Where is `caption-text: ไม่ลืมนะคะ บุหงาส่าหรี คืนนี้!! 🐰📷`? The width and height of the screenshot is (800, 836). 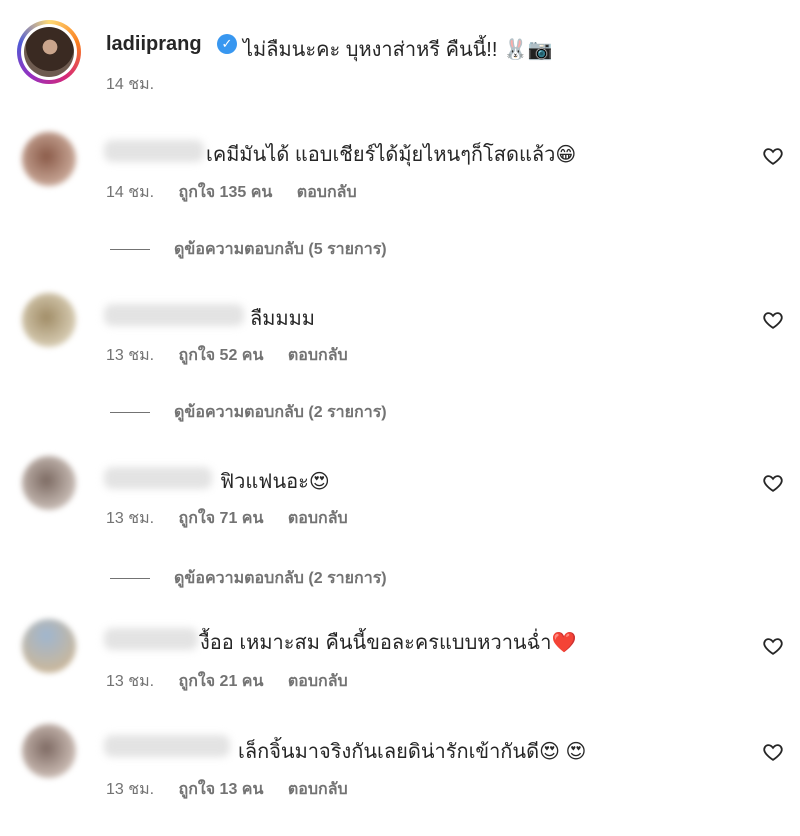 caption-text: ไม่ลืมนะคะ บุหงาส่าหรี คืนนี้!! 🐰📷 is located at coordinates (398, 50).